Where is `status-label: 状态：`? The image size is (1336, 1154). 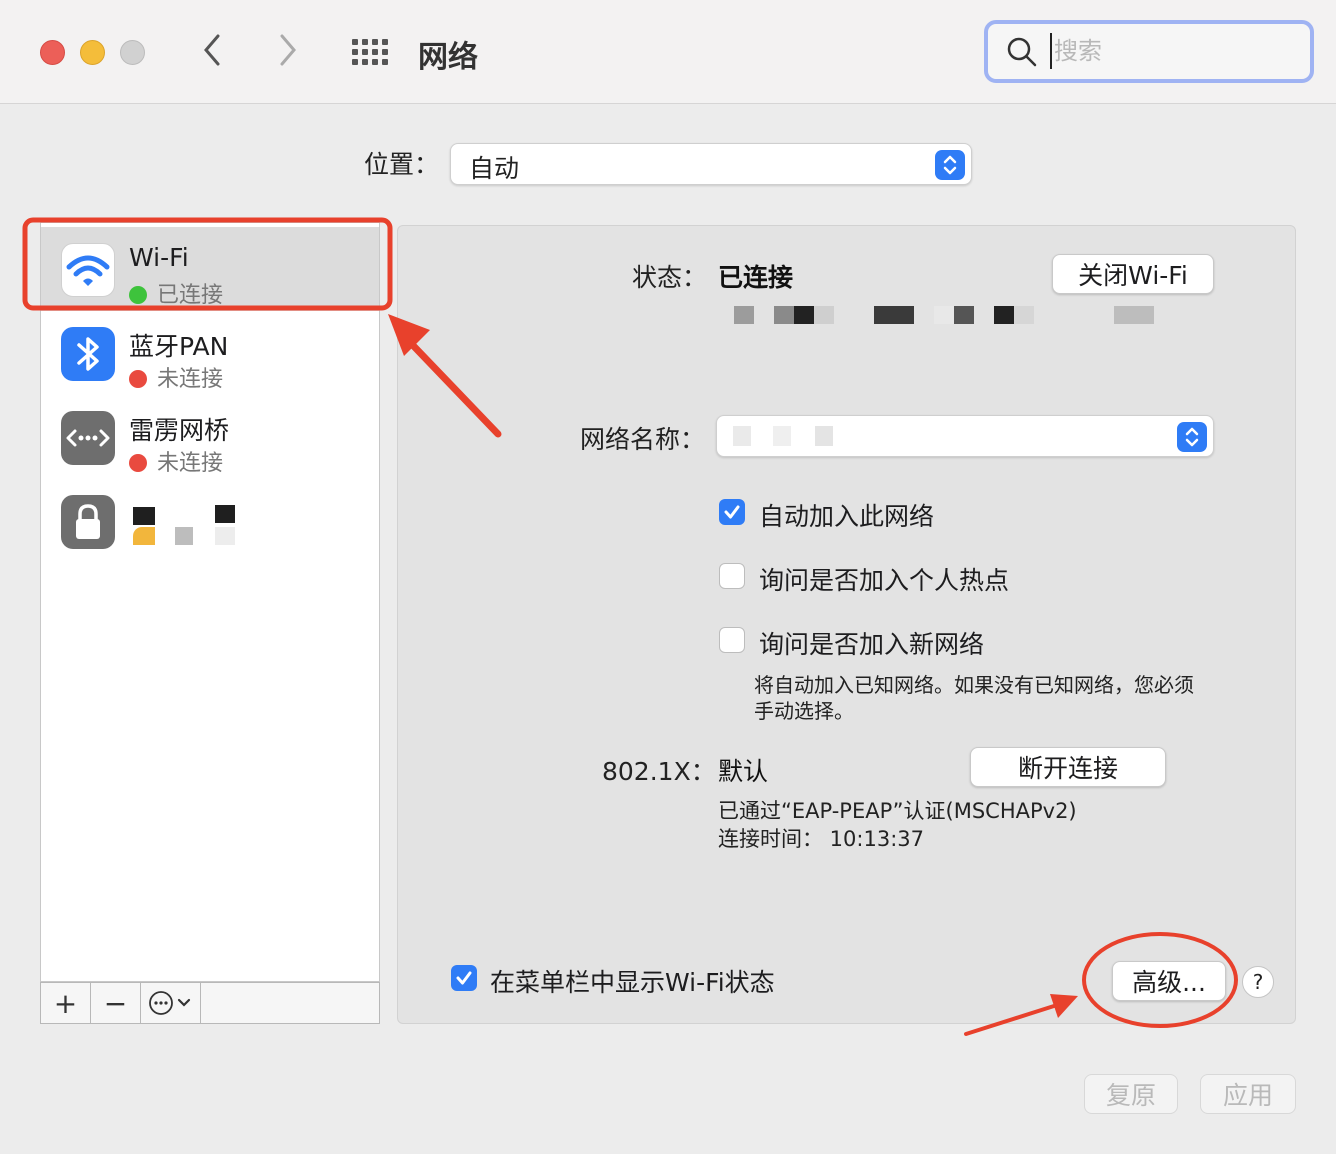 status-label: 状态： is located at coordinates (670, 277).